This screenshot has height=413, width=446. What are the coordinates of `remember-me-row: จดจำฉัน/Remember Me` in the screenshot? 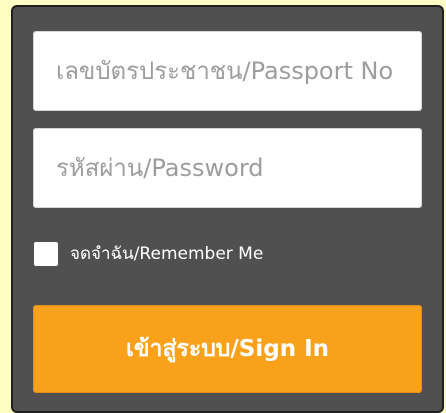 It's located at (148, 253).